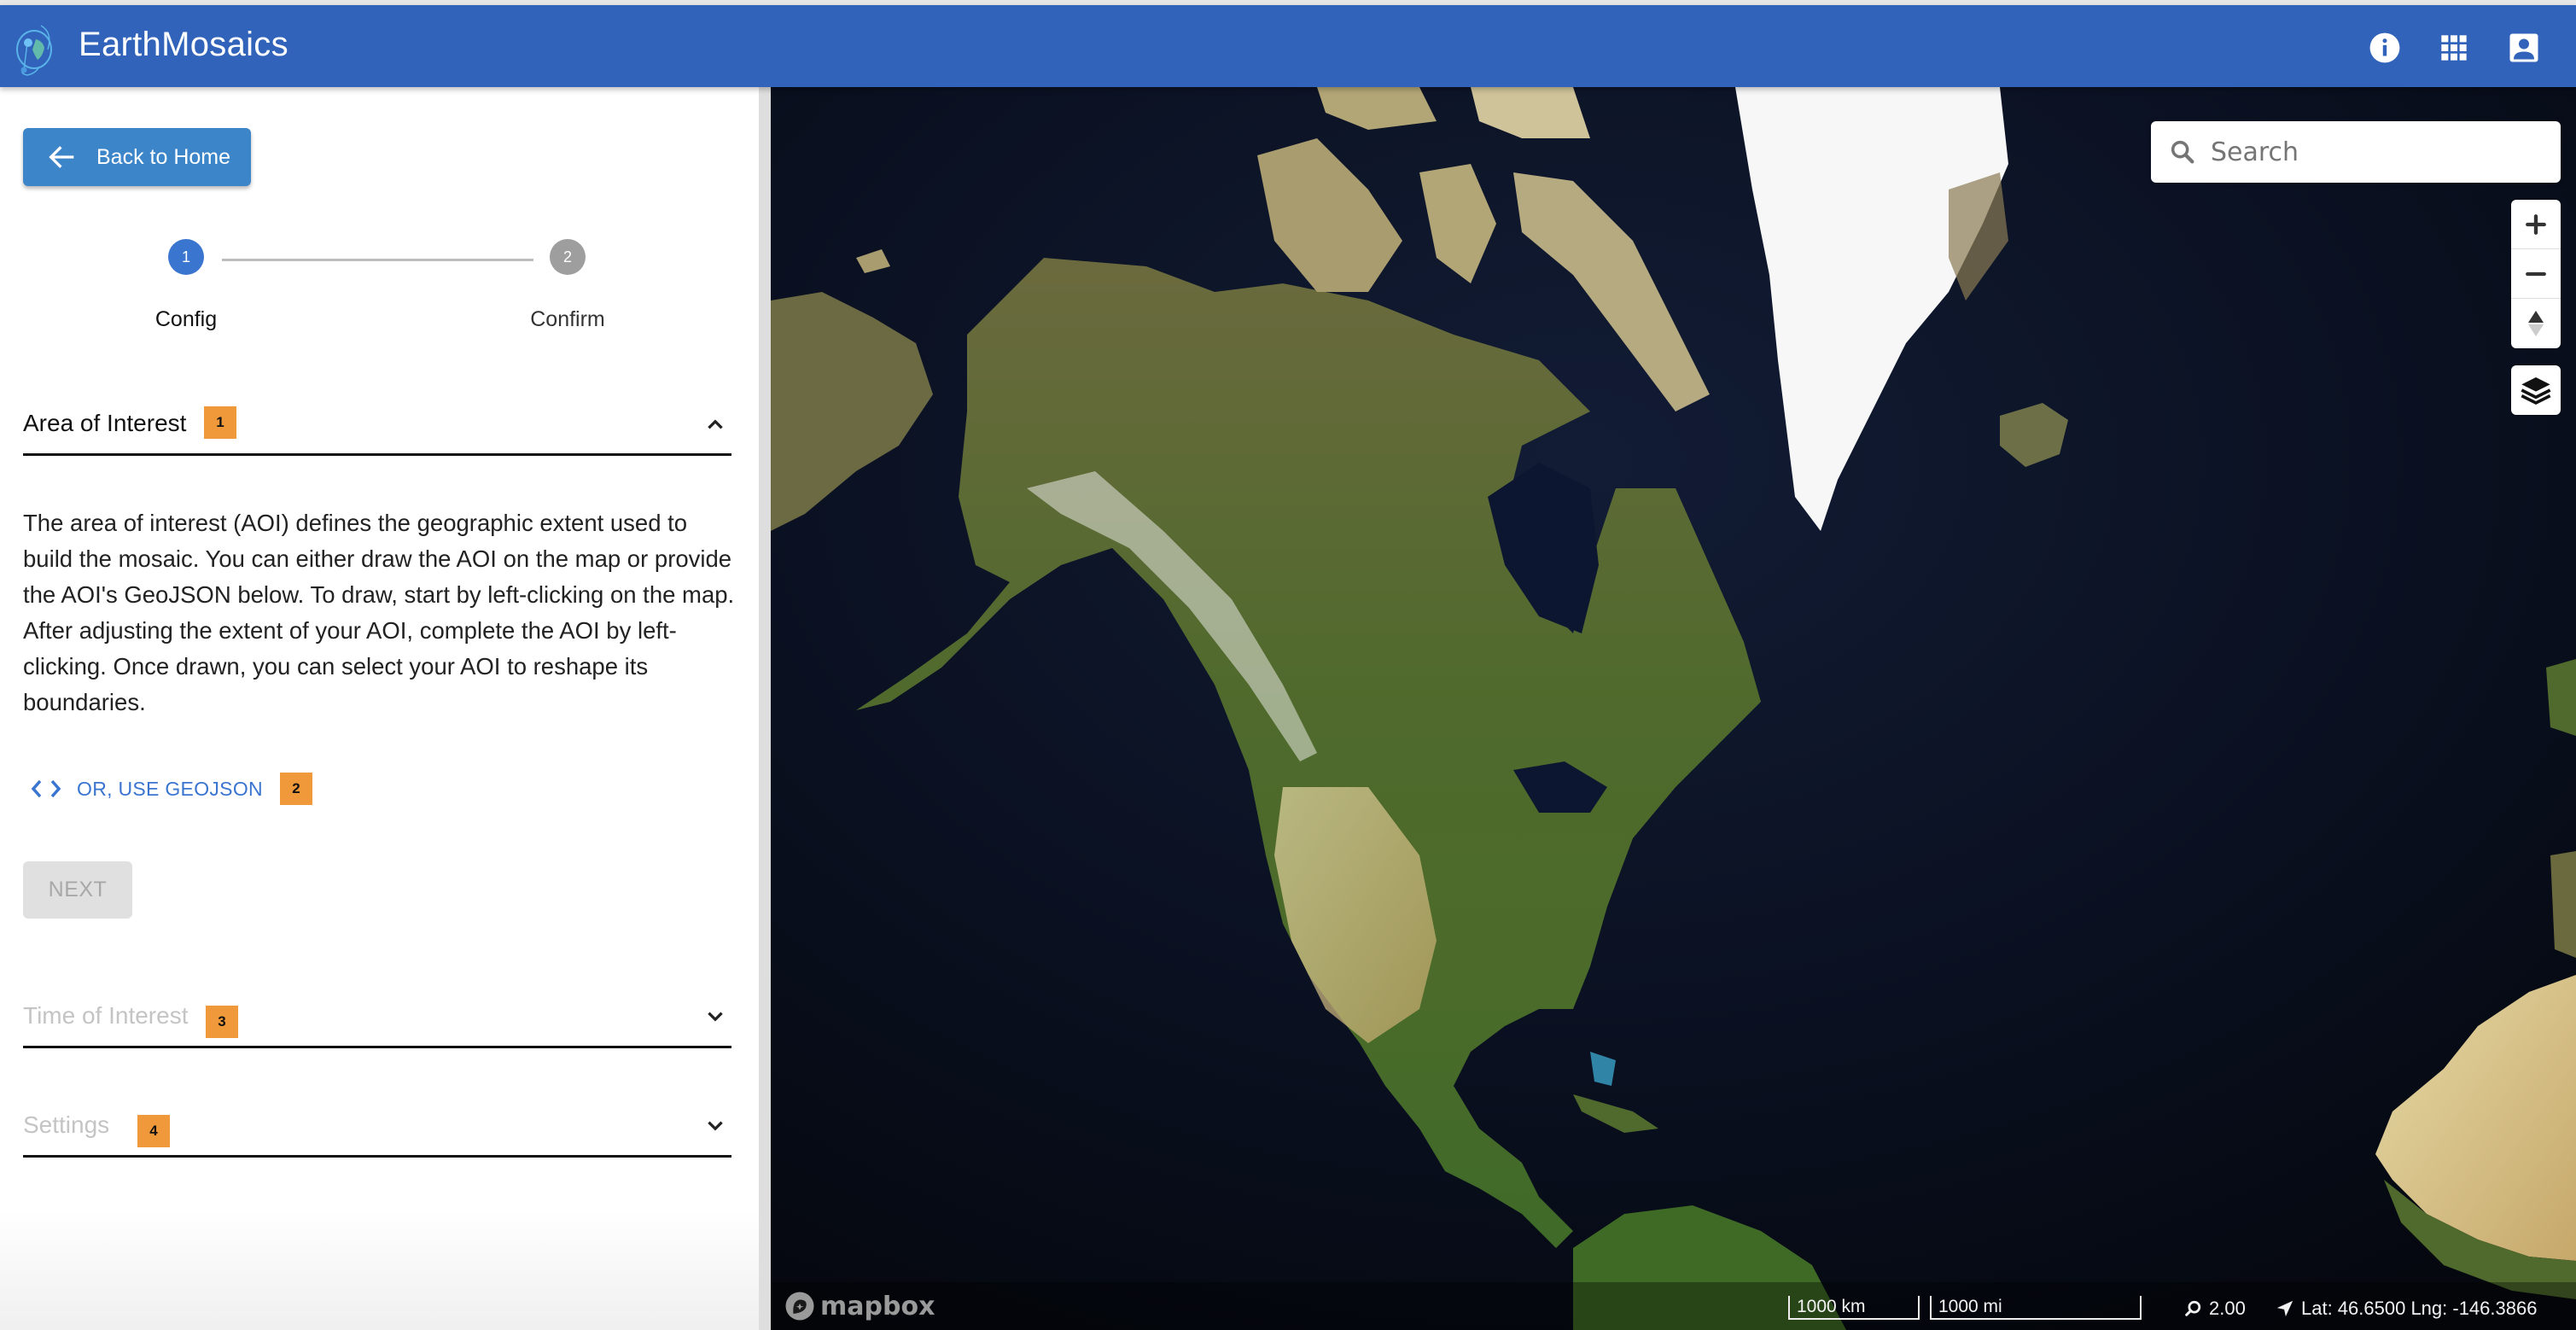 This screenshot has height=1330, width=2576. I want to click on compass-icon, so click(2536, 323).